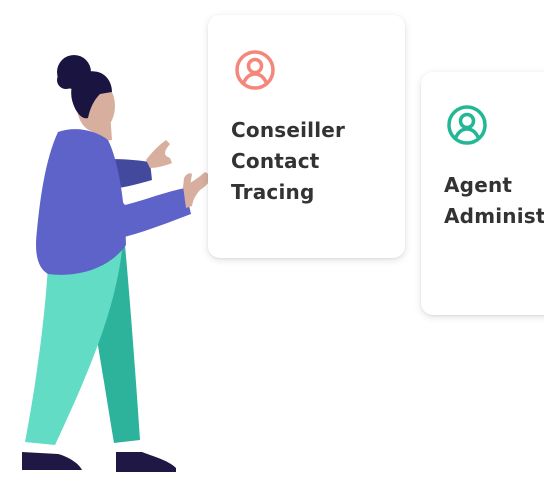 The height and width of the screenshot is (500, 544). Describe the element at coordinates (288, 161) in the screenshot. I see `role-card-label: Conseiller Contact Tracing` at that location.